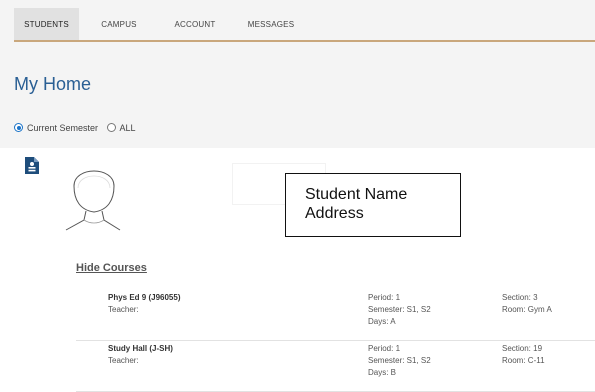 The height and width of the screenshot is (392, 595). What do you see at coordinates (46, 24) in the screenshot?
I see `tab-students: STUDENTS` at bounding box center [46, 24].